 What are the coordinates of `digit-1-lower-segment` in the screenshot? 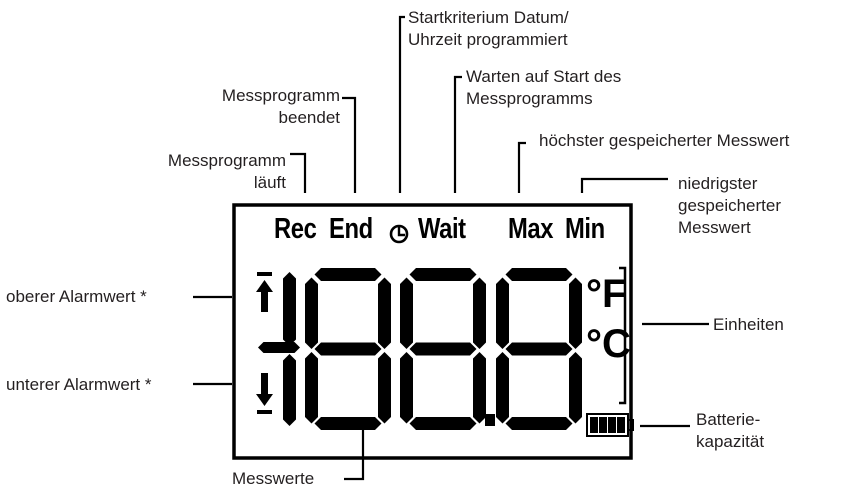 It's located at (289, 390).